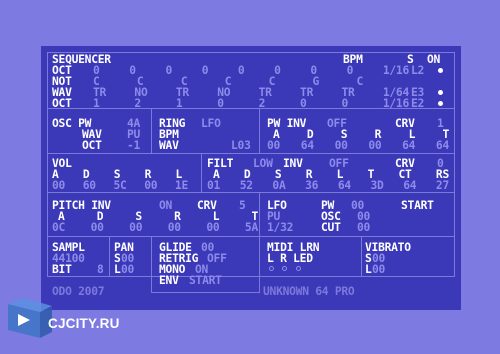 The width and height of the screenshot is (500, 354). I want to click on watermark-text: CJCITY.RU, so click(84, 323).